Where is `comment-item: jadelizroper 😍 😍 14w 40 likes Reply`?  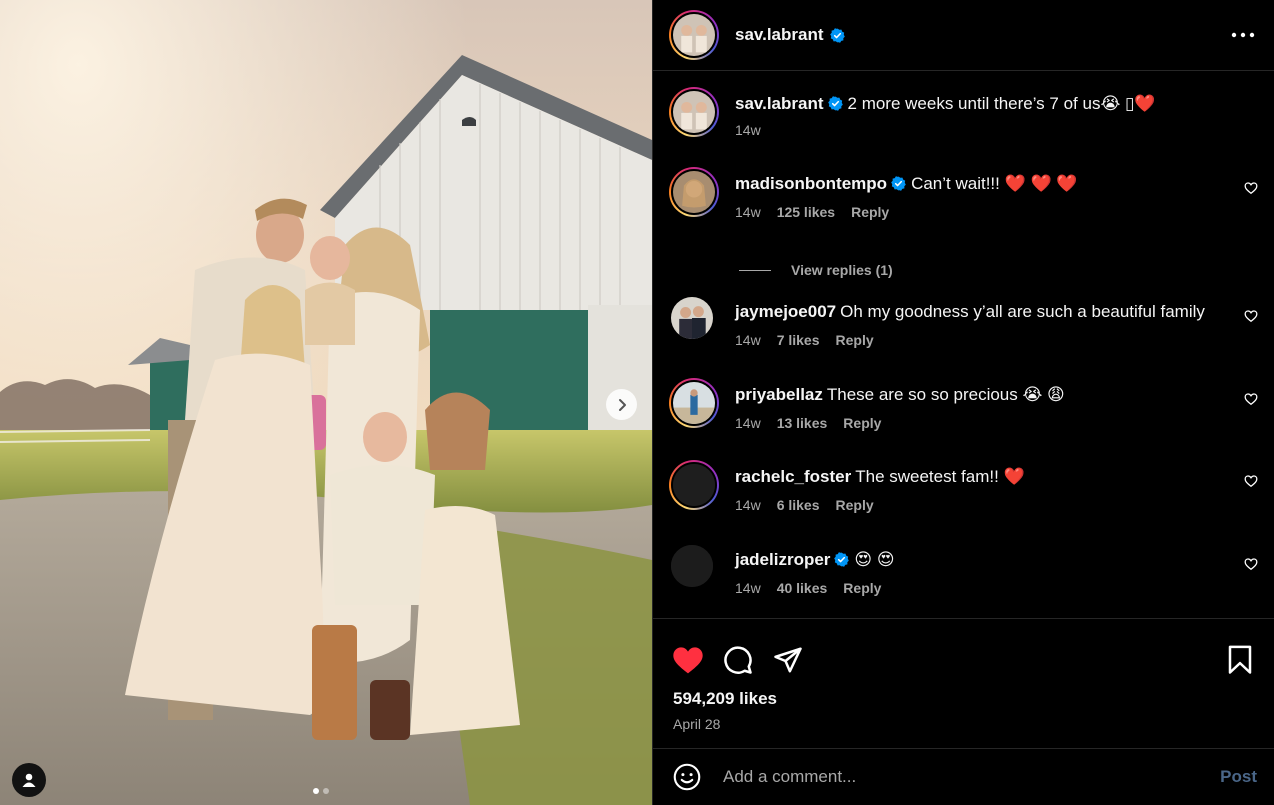
comment-item: jadelizroper 😍 😍 14w 40 likes Reply is located at coordinates (963, 580).